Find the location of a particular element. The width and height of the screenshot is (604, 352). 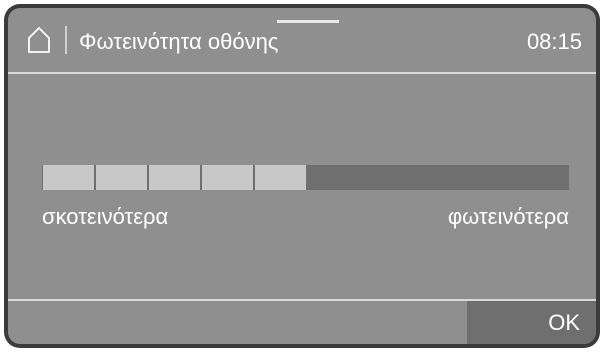

home-icon is located at coordinates (39, 40).